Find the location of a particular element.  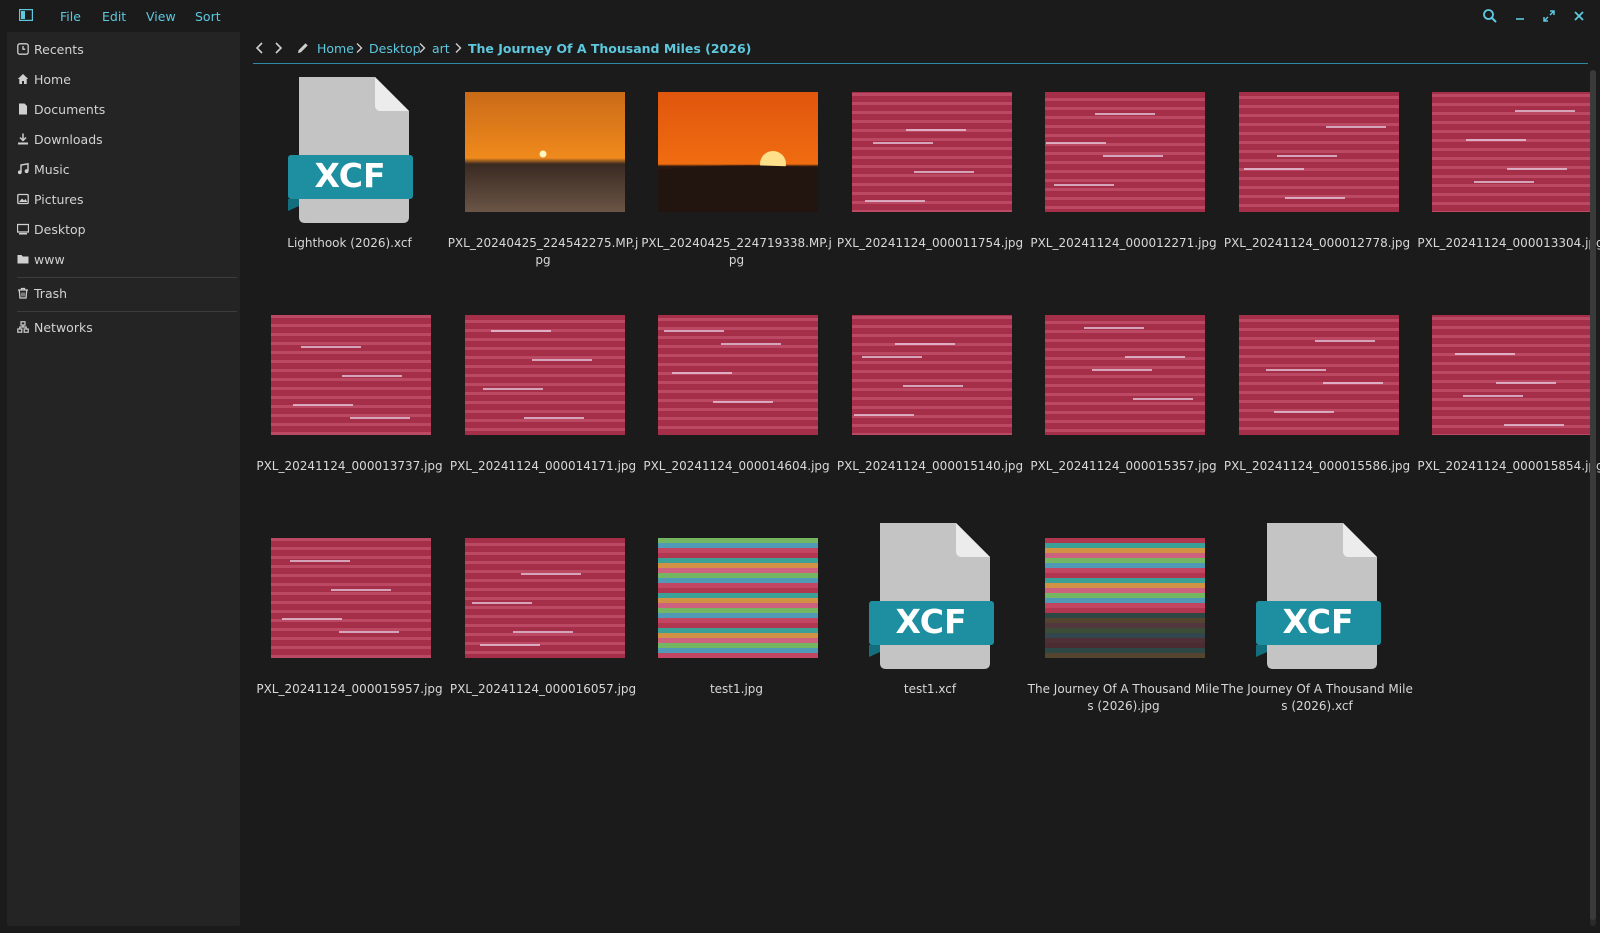

file-item: PXL_20240425_224542275.MP.jpg is located at coordinates (543, 175).